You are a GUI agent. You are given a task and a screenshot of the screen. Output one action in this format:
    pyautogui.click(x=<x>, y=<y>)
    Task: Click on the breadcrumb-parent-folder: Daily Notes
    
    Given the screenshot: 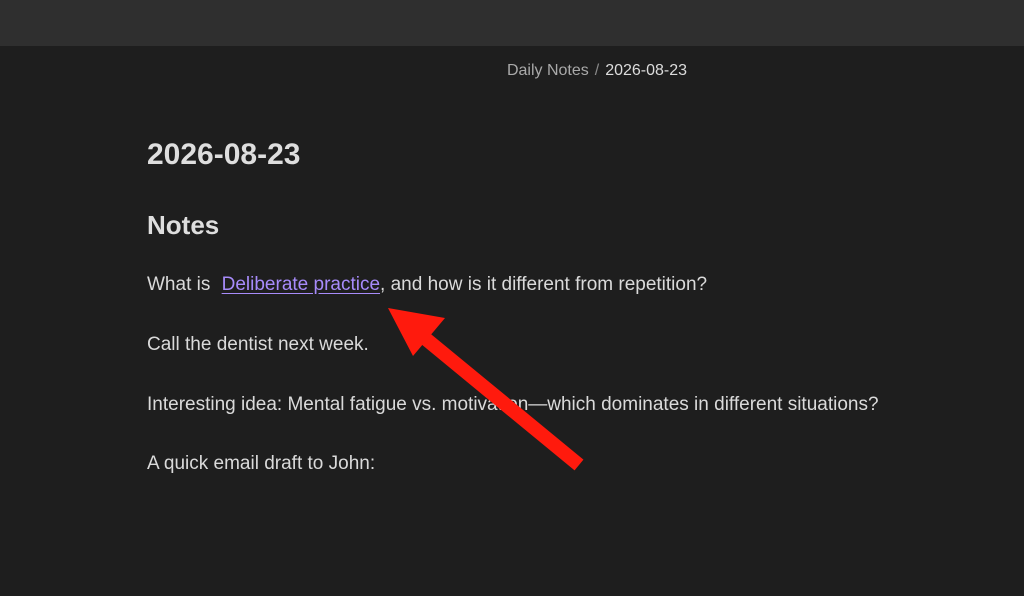 What is the action you would take?
    pyautogui.click(x=548, y=70)
    